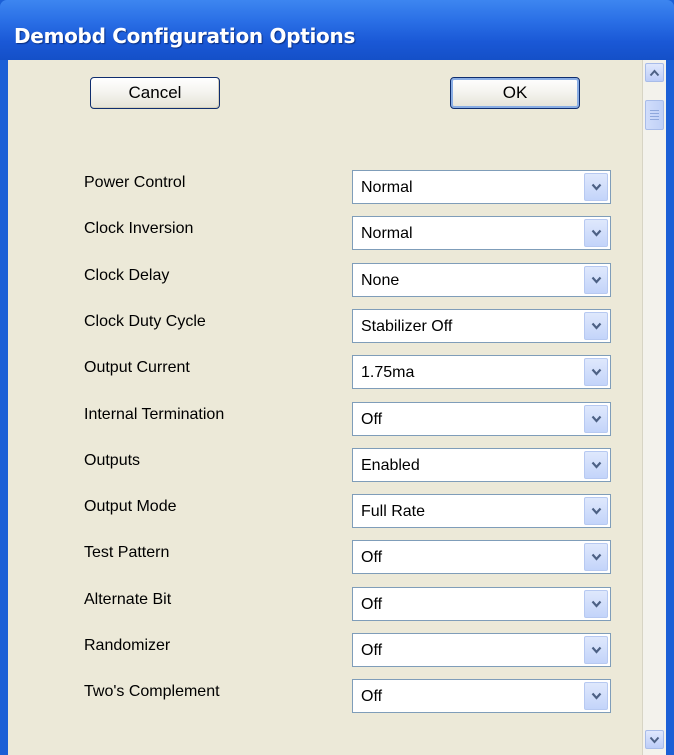  I want to click on window-title: Demobd Configuration Options, so click(185, 36).